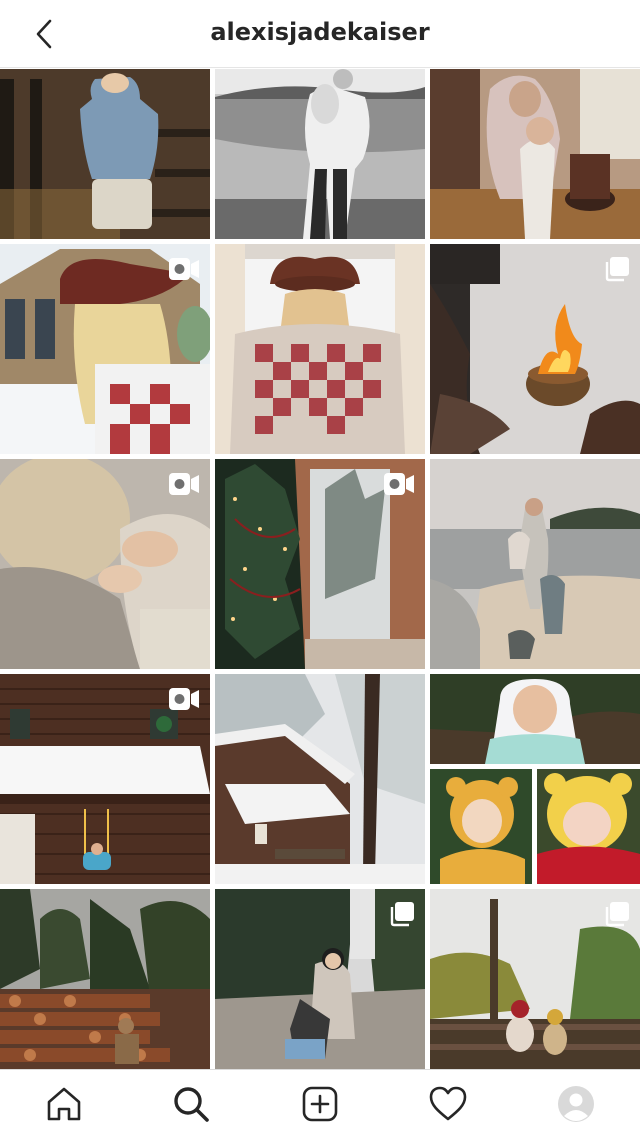  I want to click on avatar-icon, so click(576, 1104).